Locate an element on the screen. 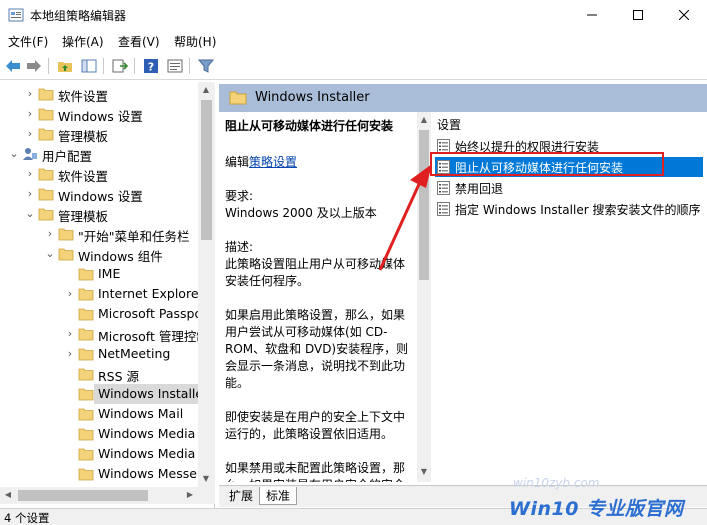 This screenshot has width=707, height=525. tree-item: › Microsoft 管理控制台 is located at coordinates (107, 334).